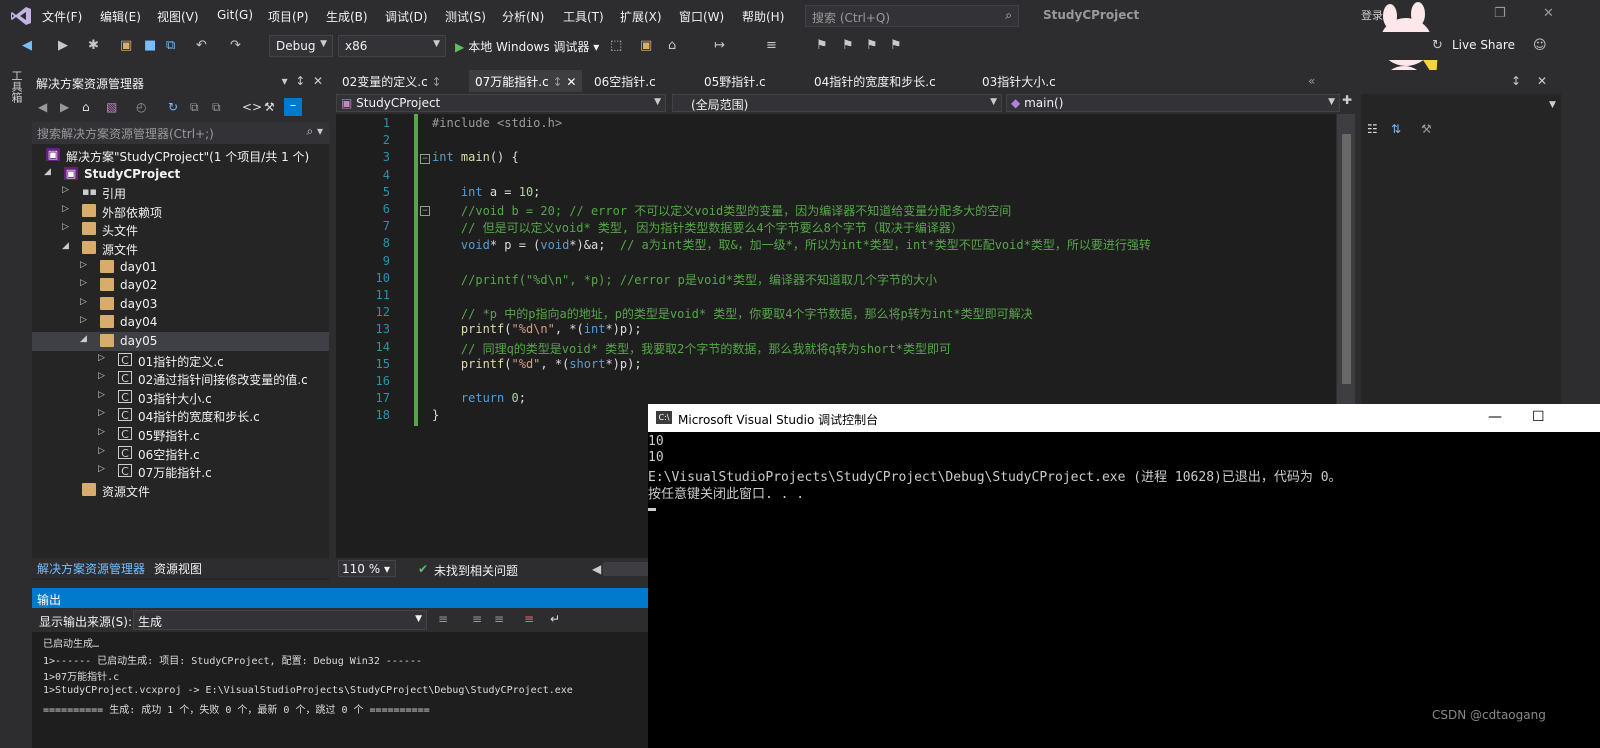  What do you see at coordinates (180, 285) in the screenshot?
I see `tree-item: ▷ day02` at bounding box center [180, 285].